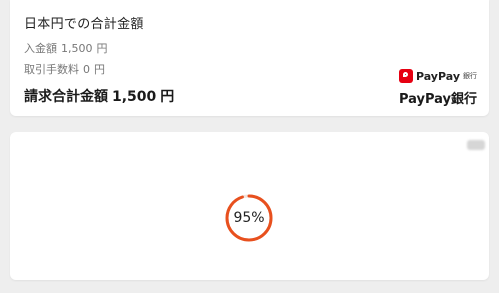 The width and height of the screenshot is (499, 293). Describe the element at coordinates (476, 145) in the screenshot. I see `blurred-close-icon` at that location.